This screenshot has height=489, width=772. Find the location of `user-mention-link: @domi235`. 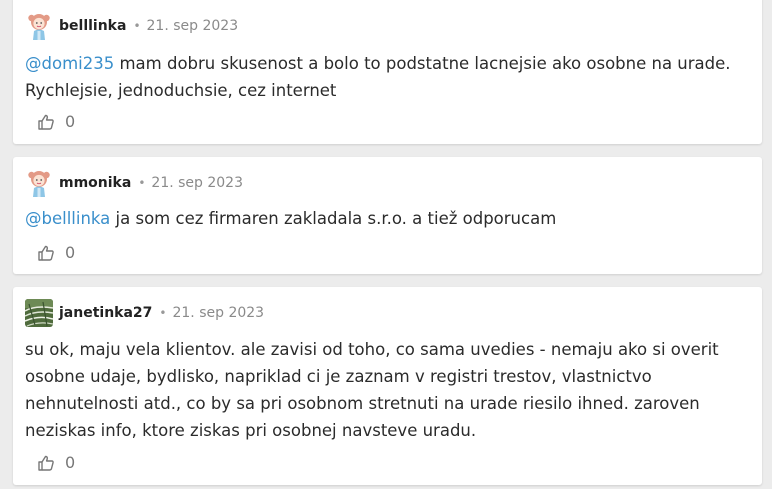

user-mention-link: @domi235 is located at coordinates (69, 63).